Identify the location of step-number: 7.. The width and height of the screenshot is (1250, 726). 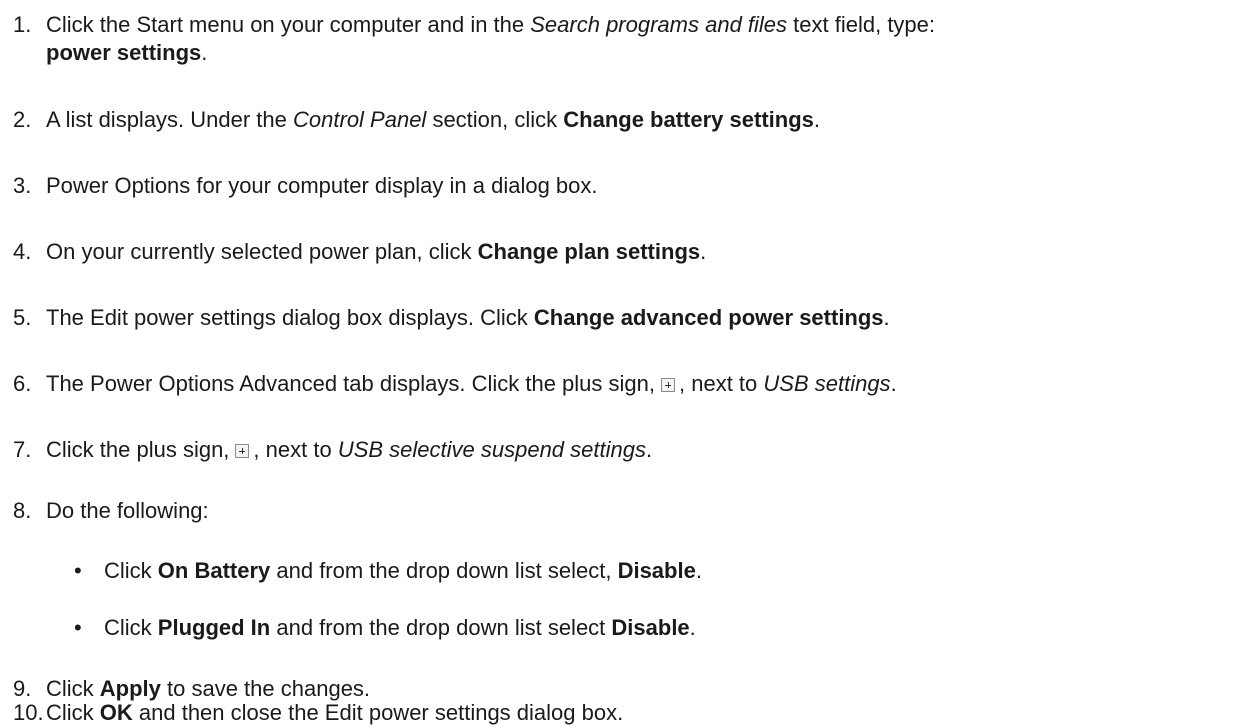
(22, 449).